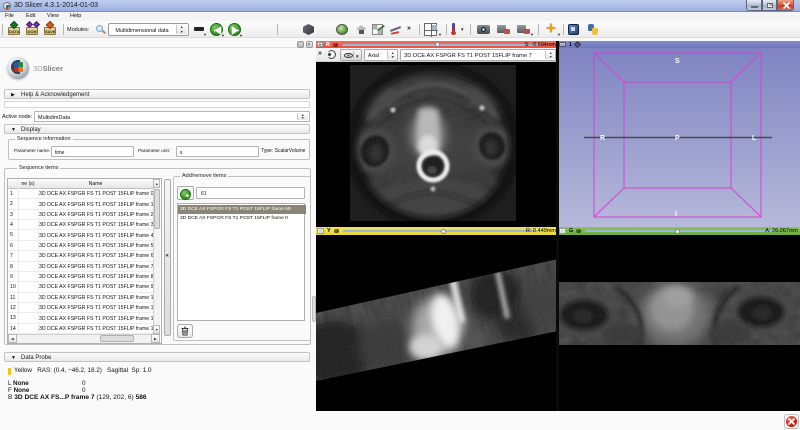  Describe the element at coordinates (602, 138) in the screenshot. I see `svg-text: R` at that location.